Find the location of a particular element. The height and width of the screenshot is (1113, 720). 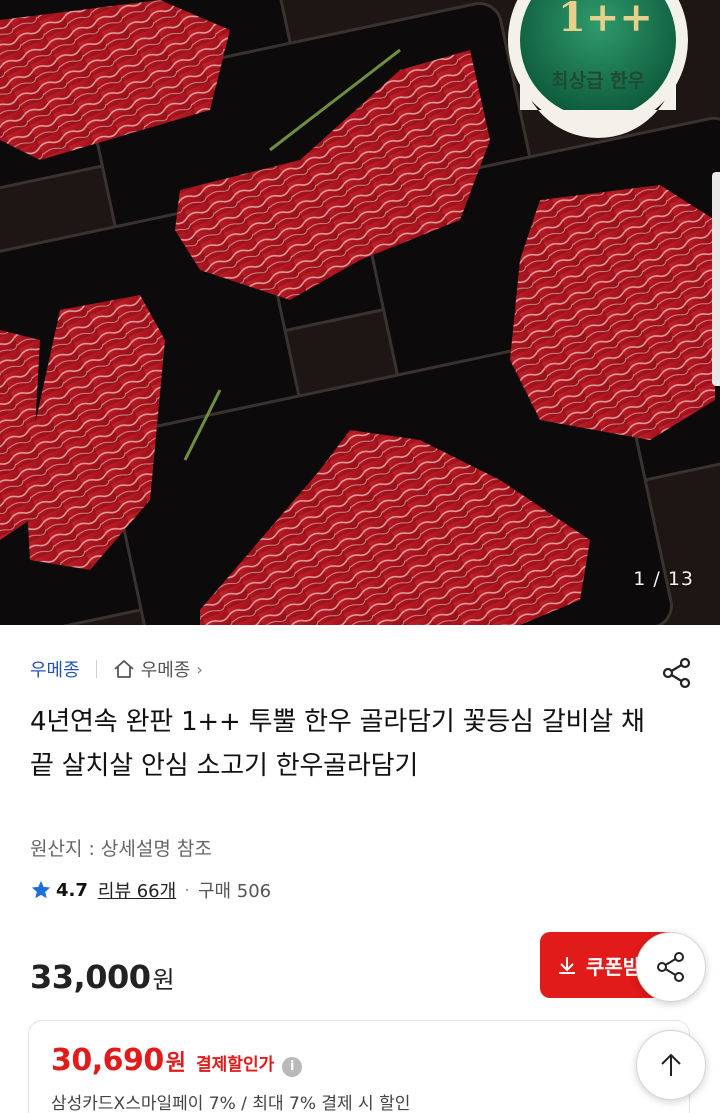

rating-row: 4.7 리뷰 66개 · 구매 506 is located at coordinates (150, 890).